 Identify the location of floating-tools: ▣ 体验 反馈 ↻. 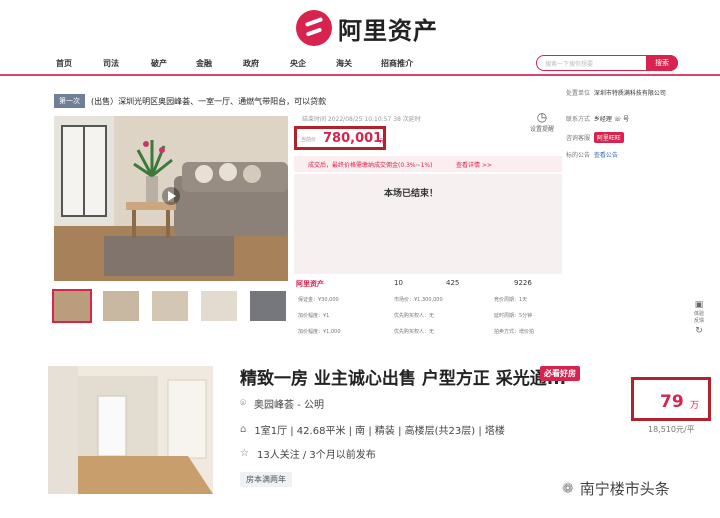
(699, 318).